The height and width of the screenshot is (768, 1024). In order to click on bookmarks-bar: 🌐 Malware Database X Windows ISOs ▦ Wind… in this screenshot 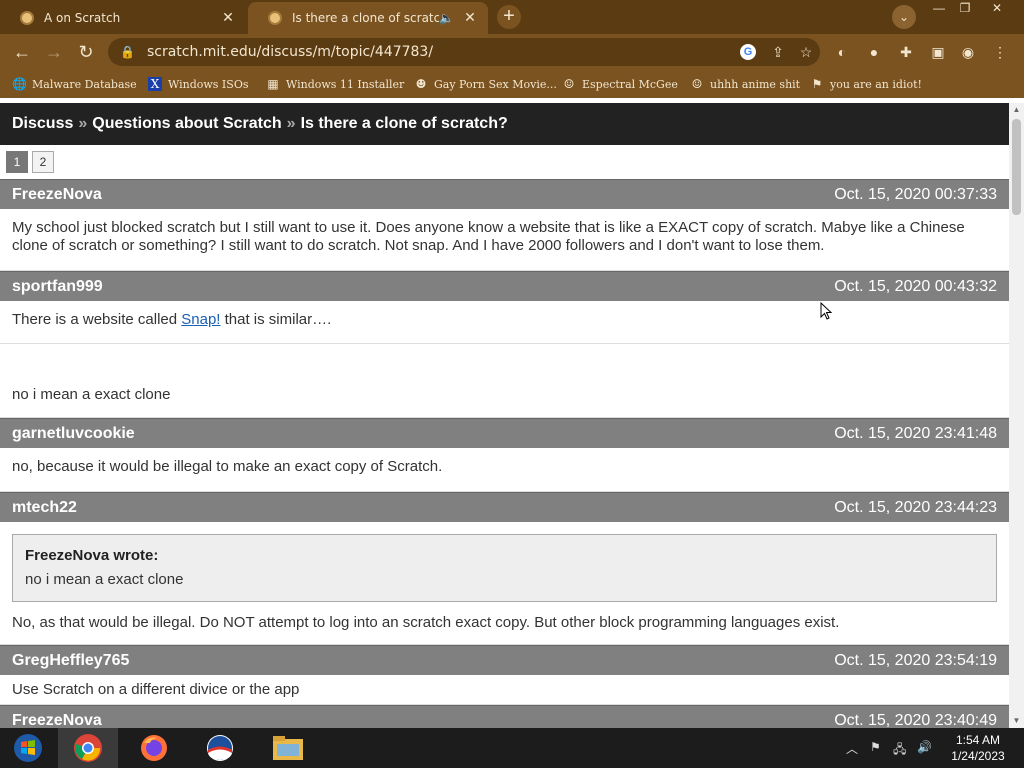, I will do `click(512, 84)`.